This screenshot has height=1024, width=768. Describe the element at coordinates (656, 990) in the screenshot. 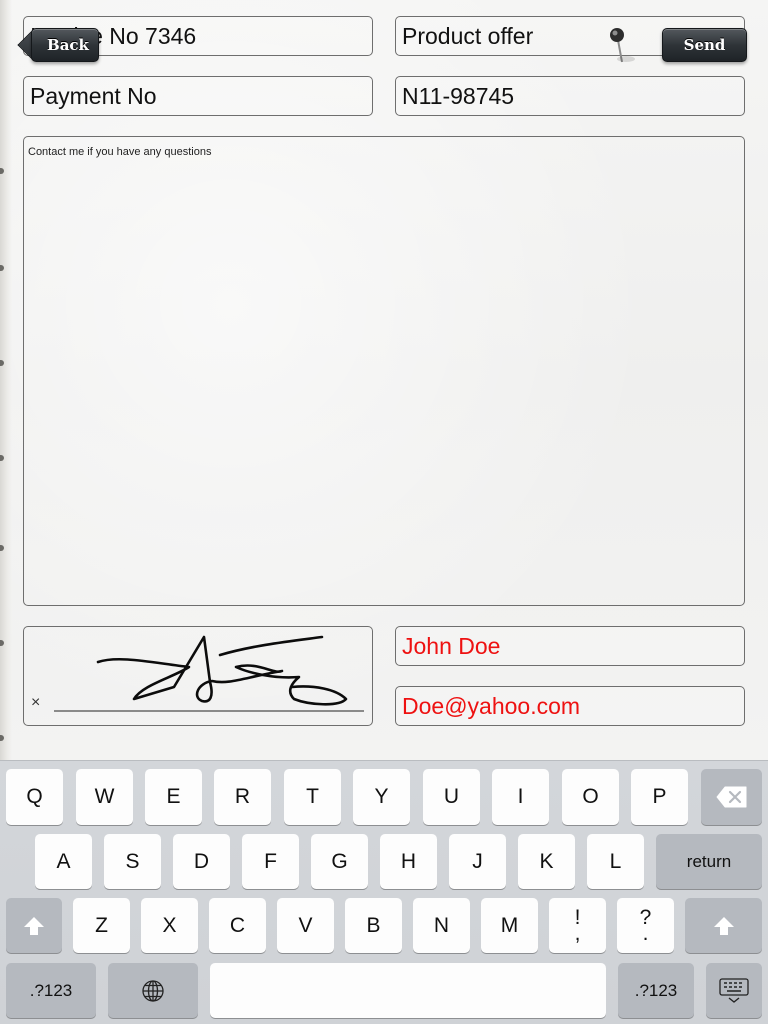

I see `numbers-key-right: .?123` at that location.